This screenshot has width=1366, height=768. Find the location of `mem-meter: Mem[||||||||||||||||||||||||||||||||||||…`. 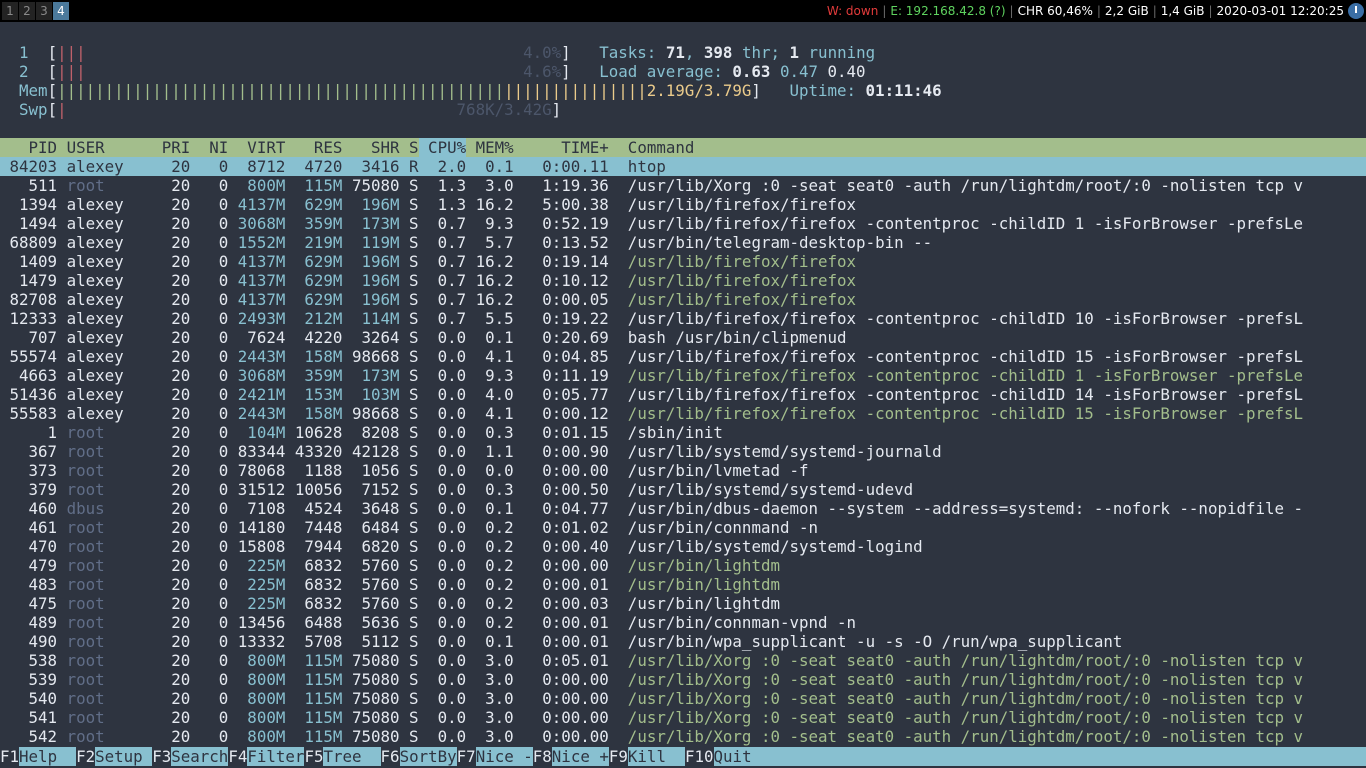

mem-meter: Mem[||||||||||||||||||||||||||||||||||||… is located at coordinates (480, 90).